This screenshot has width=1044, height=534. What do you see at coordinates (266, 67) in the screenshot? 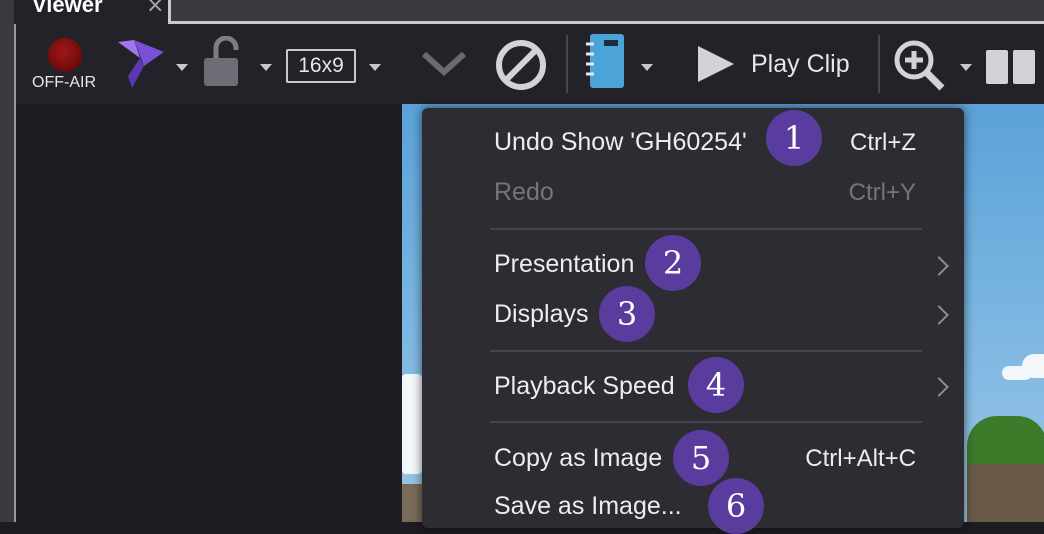
I see `lock-dropdown-caret-icon` at bounding box center [266, 67].